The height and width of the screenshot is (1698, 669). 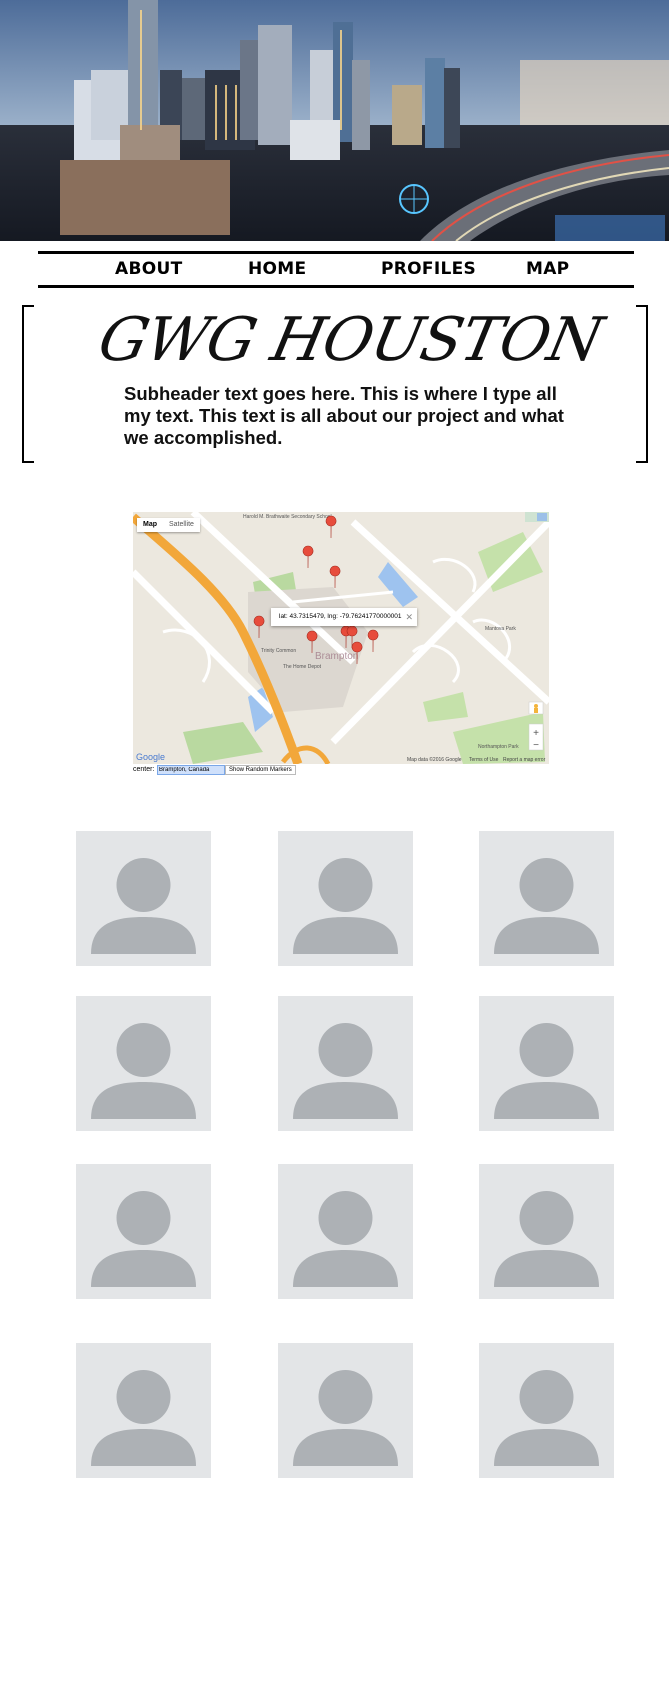 What do you see at coordinates (336, 269) in the screenshot?
I see `main-nav: ABOUT HOME PROFILES MAP` at bounding box center [336, 269].